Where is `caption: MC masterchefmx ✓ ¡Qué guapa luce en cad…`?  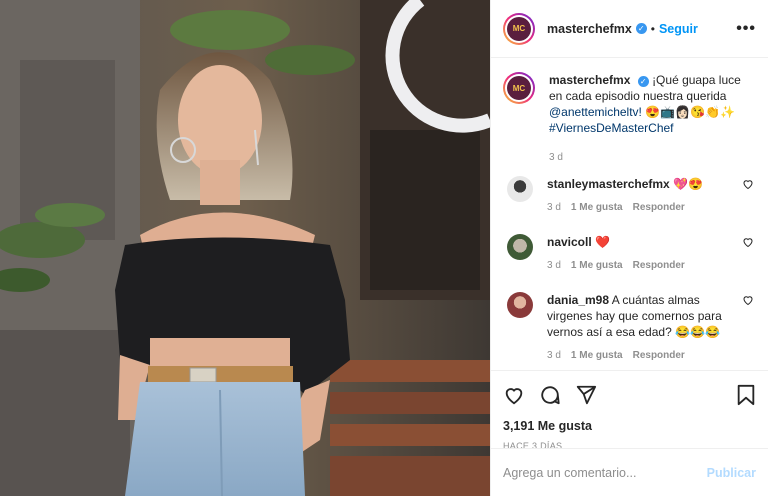
caption: MC masterchefmx ✓ ¡Qué guapa luce en cad… is located at coordinates (629, 112).